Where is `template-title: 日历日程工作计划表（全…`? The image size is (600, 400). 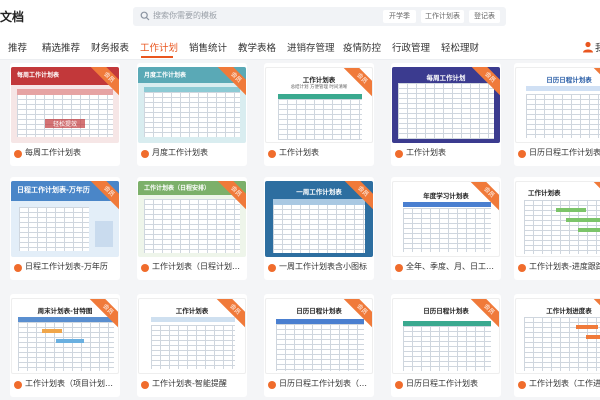
template-title: 日历日程工作计划表（全… is located at coordinates (326, 383).